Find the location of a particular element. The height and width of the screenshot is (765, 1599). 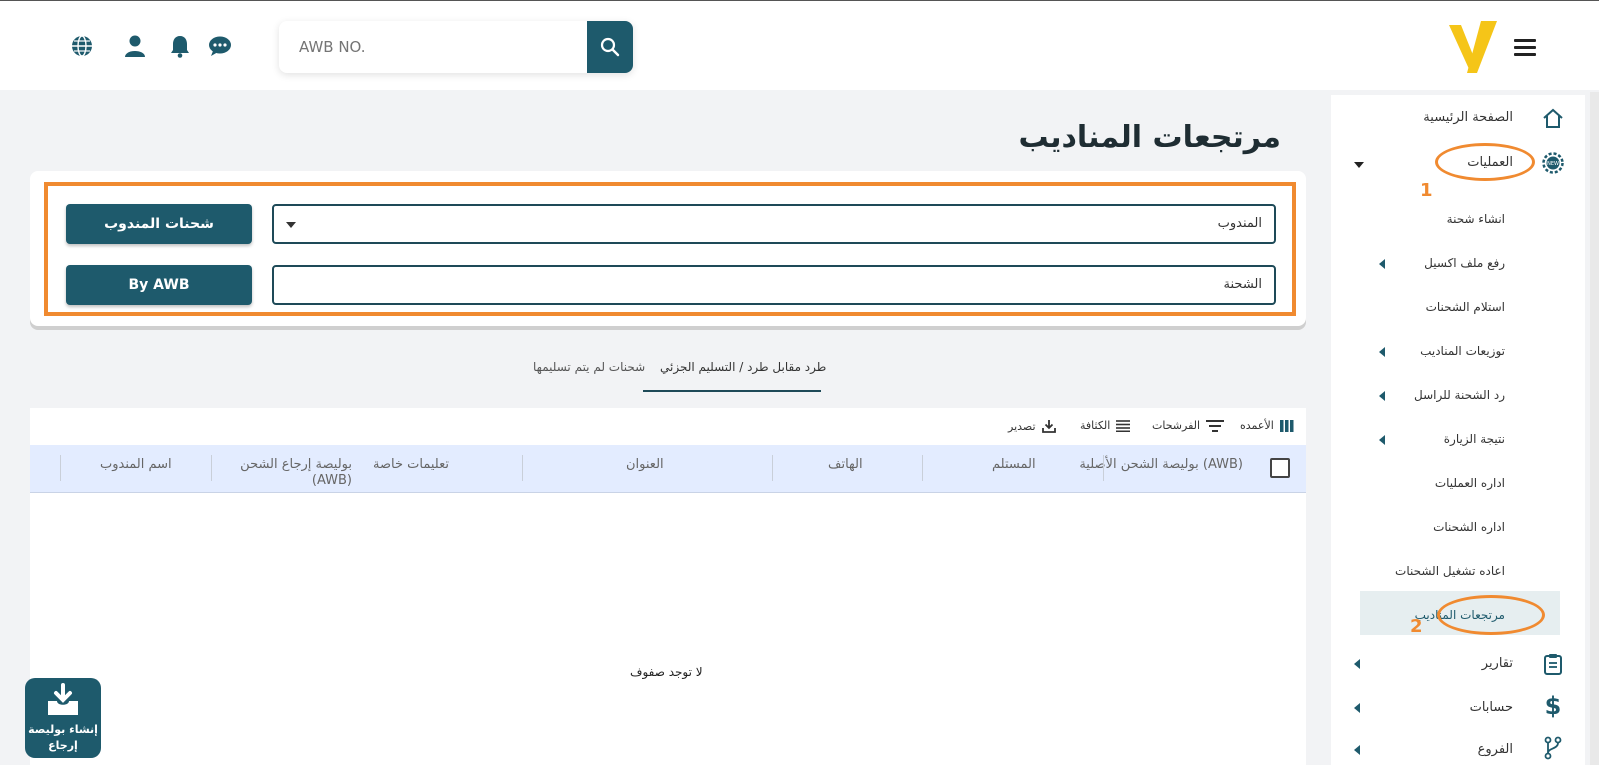

svg-text: NEW is located at coordinates (1553, 164).